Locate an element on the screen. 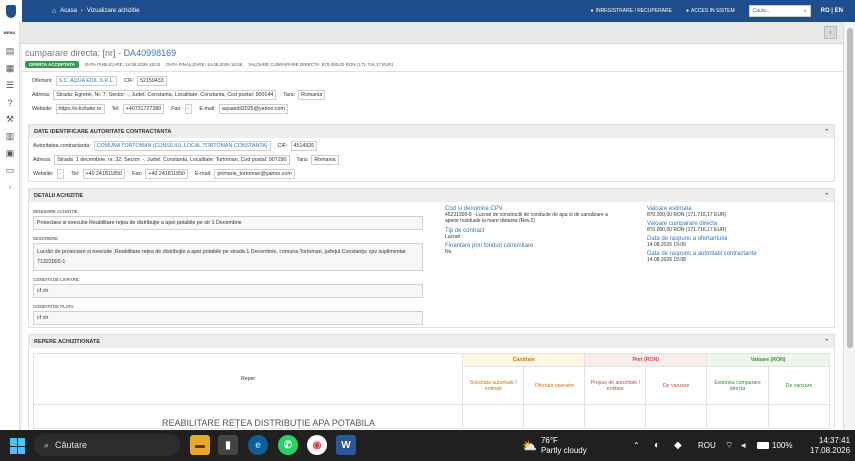 This screenshot has height=461, width=855. authority-tel-label: Tel: is located at coordinates (75, 174).